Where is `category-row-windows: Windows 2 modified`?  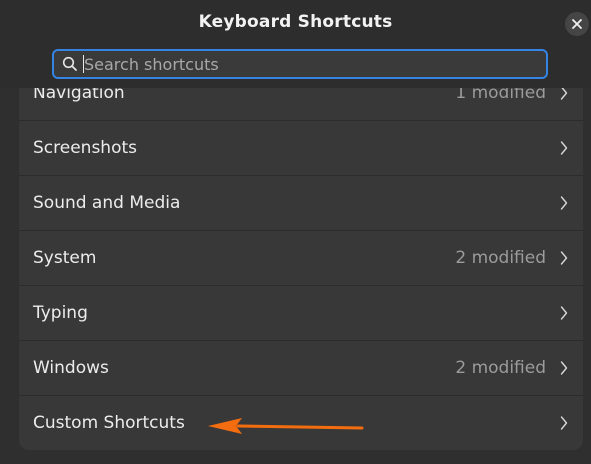
category-row-windows: Windows 2 modified is located at coordinates (301, 368).